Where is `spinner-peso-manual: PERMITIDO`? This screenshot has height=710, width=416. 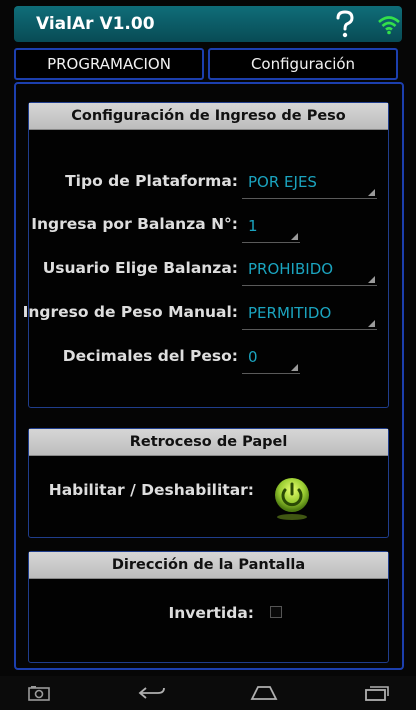 spinner-peso-manual: PERMITIDO is located at coordinates (309, 315).